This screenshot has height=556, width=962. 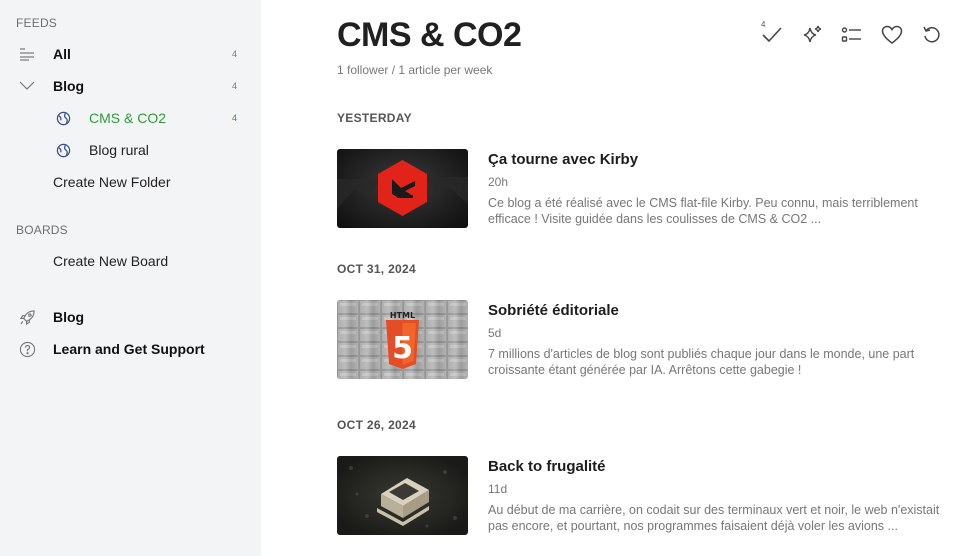 I want to click on date-heading: OCT 31, 2024, so click(x=376, y=269).